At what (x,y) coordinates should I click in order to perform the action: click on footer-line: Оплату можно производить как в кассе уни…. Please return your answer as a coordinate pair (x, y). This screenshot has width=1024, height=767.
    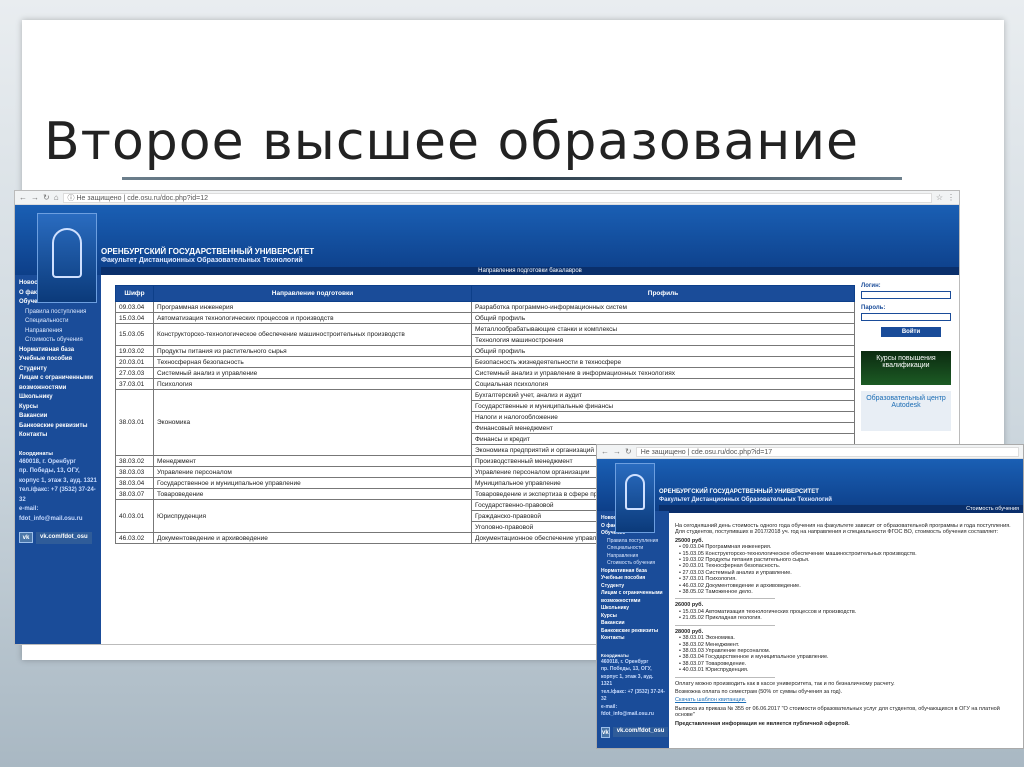
    Looking at the image, I should click on (785, 683).